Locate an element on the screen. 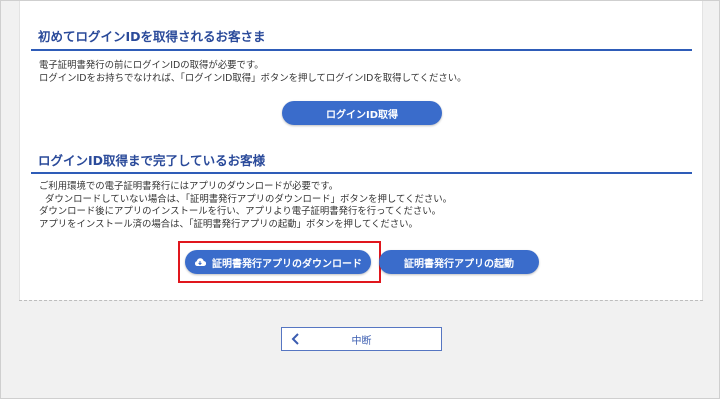  download-app-button: 証明書発行アプリのダウンロード is located at coordinates (278, 262).